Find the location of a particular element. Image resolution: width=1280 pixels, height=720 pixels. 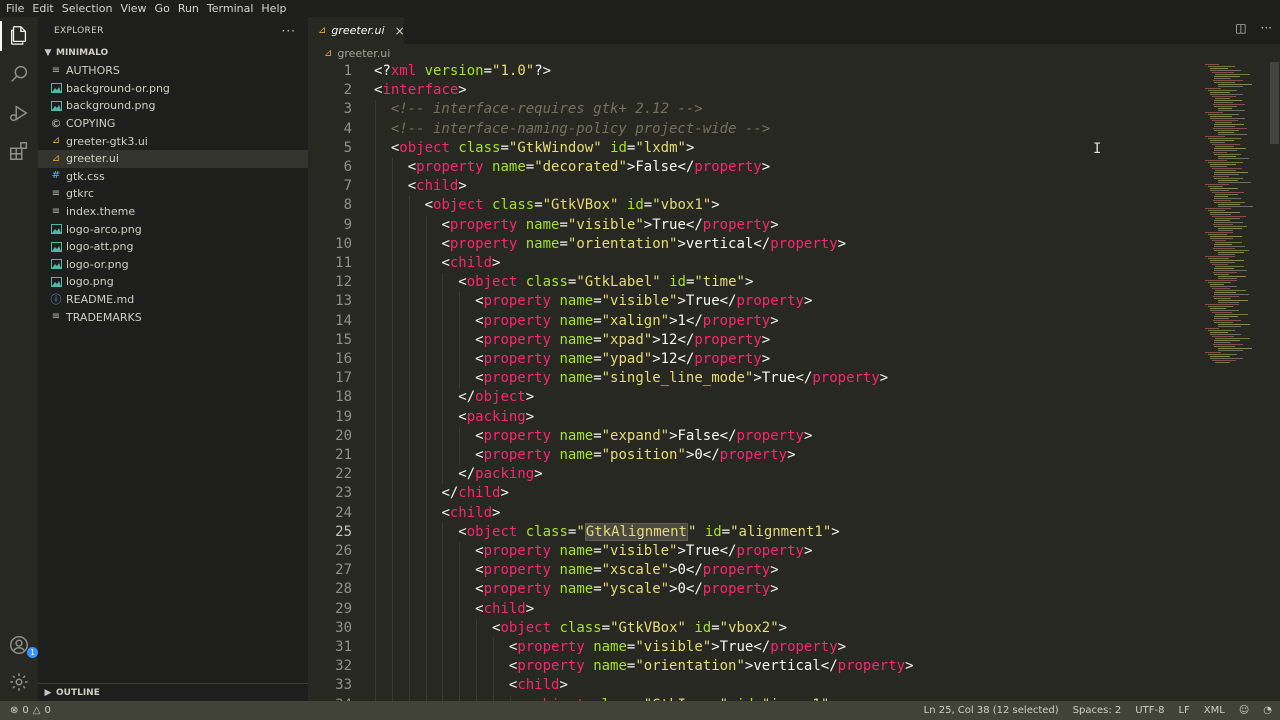

code-line: 14 <property name="xalign">1</property> is located at coordinates (756, 321).